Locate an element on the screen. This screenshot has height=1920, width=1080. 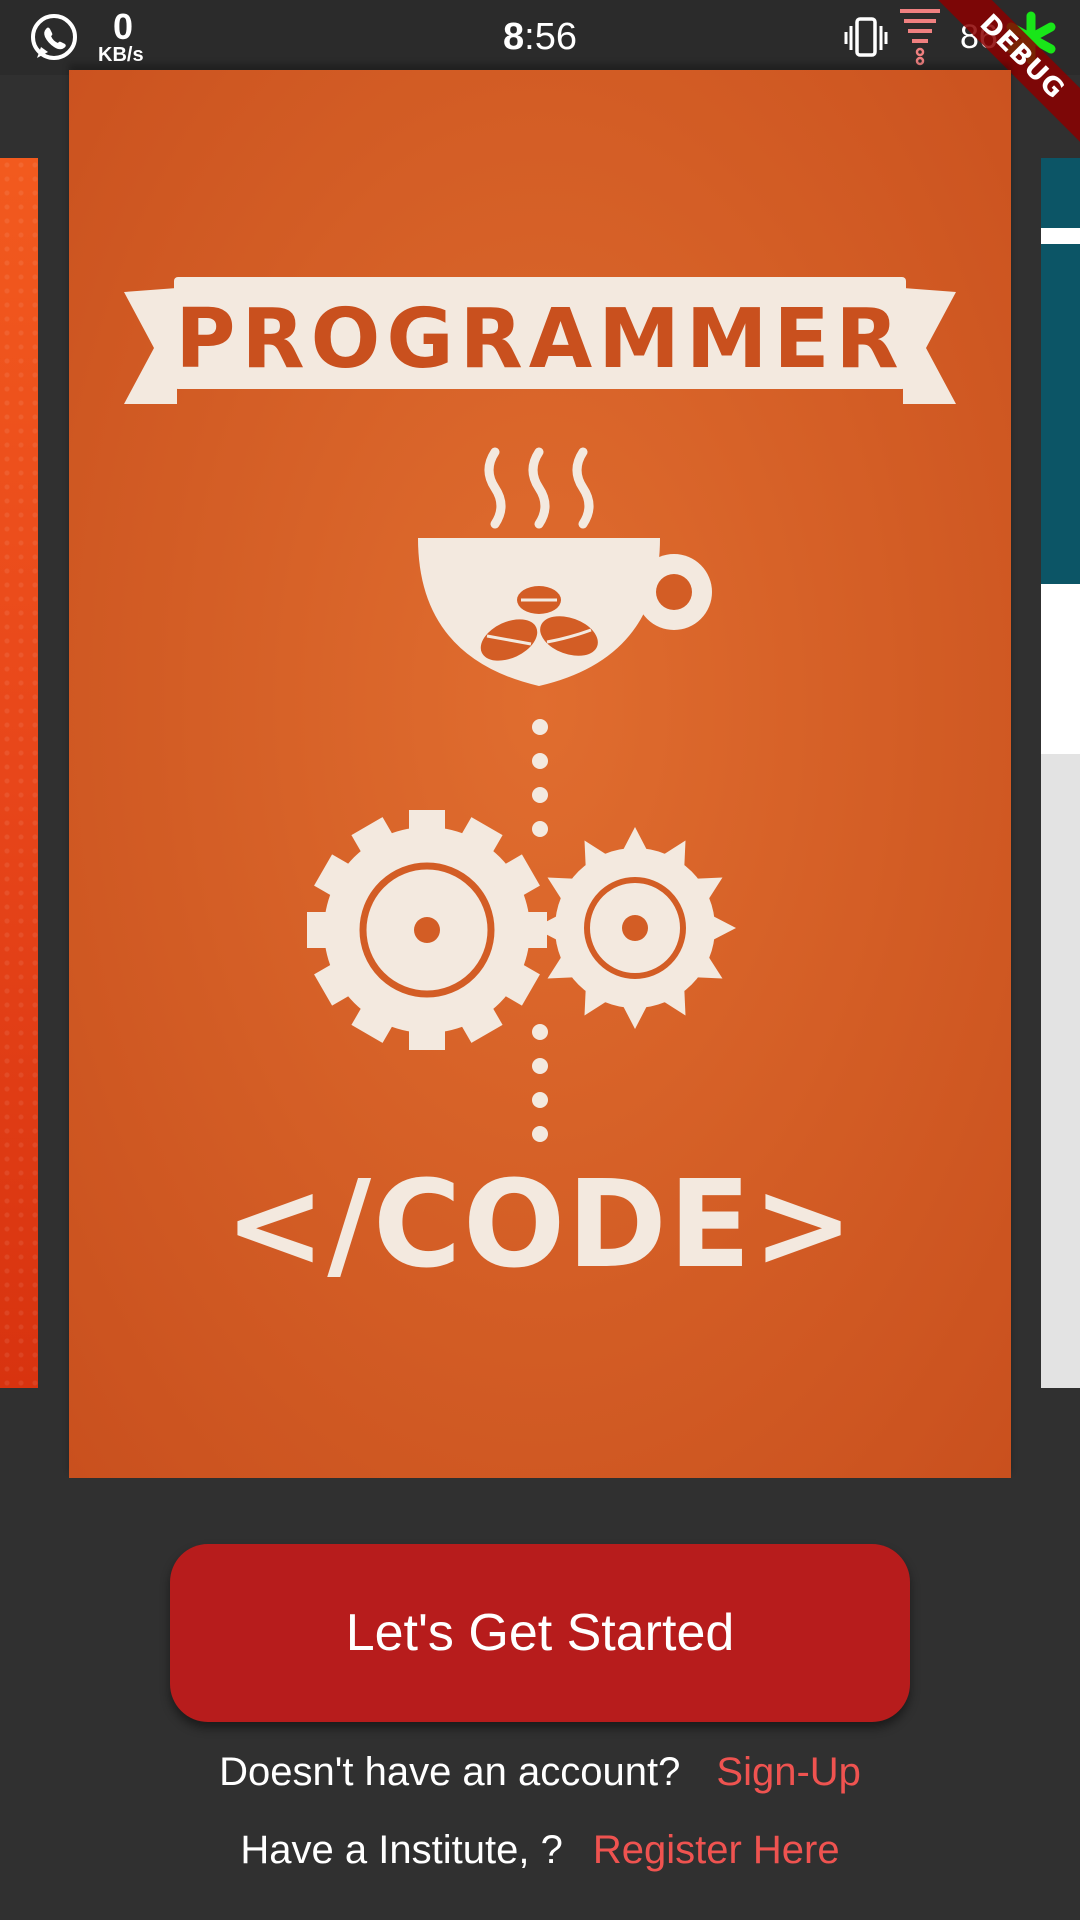
get-started-button: Let's Get Started is located at coordinates (540, 1633).